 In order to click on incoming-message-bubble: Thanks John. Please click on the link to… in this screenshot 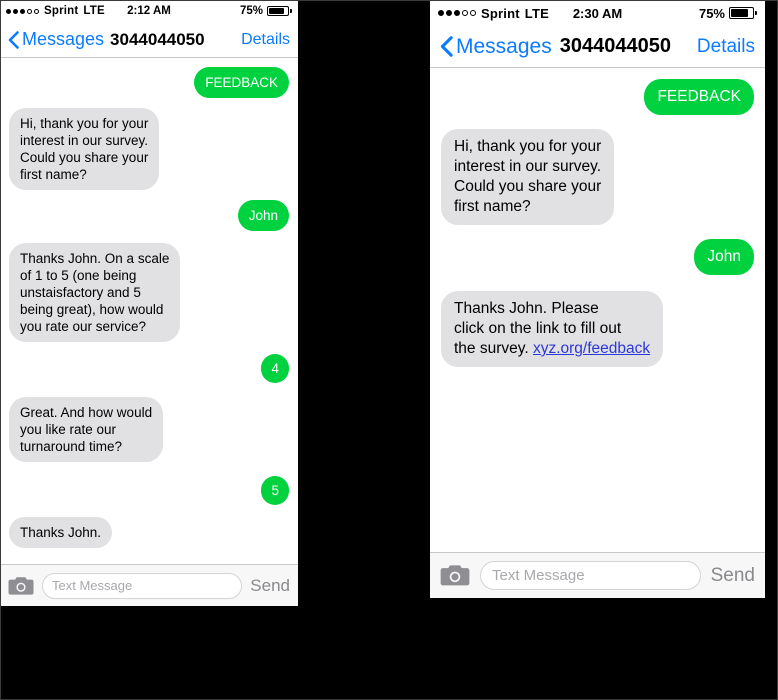, I will do `click(548, 329)`.